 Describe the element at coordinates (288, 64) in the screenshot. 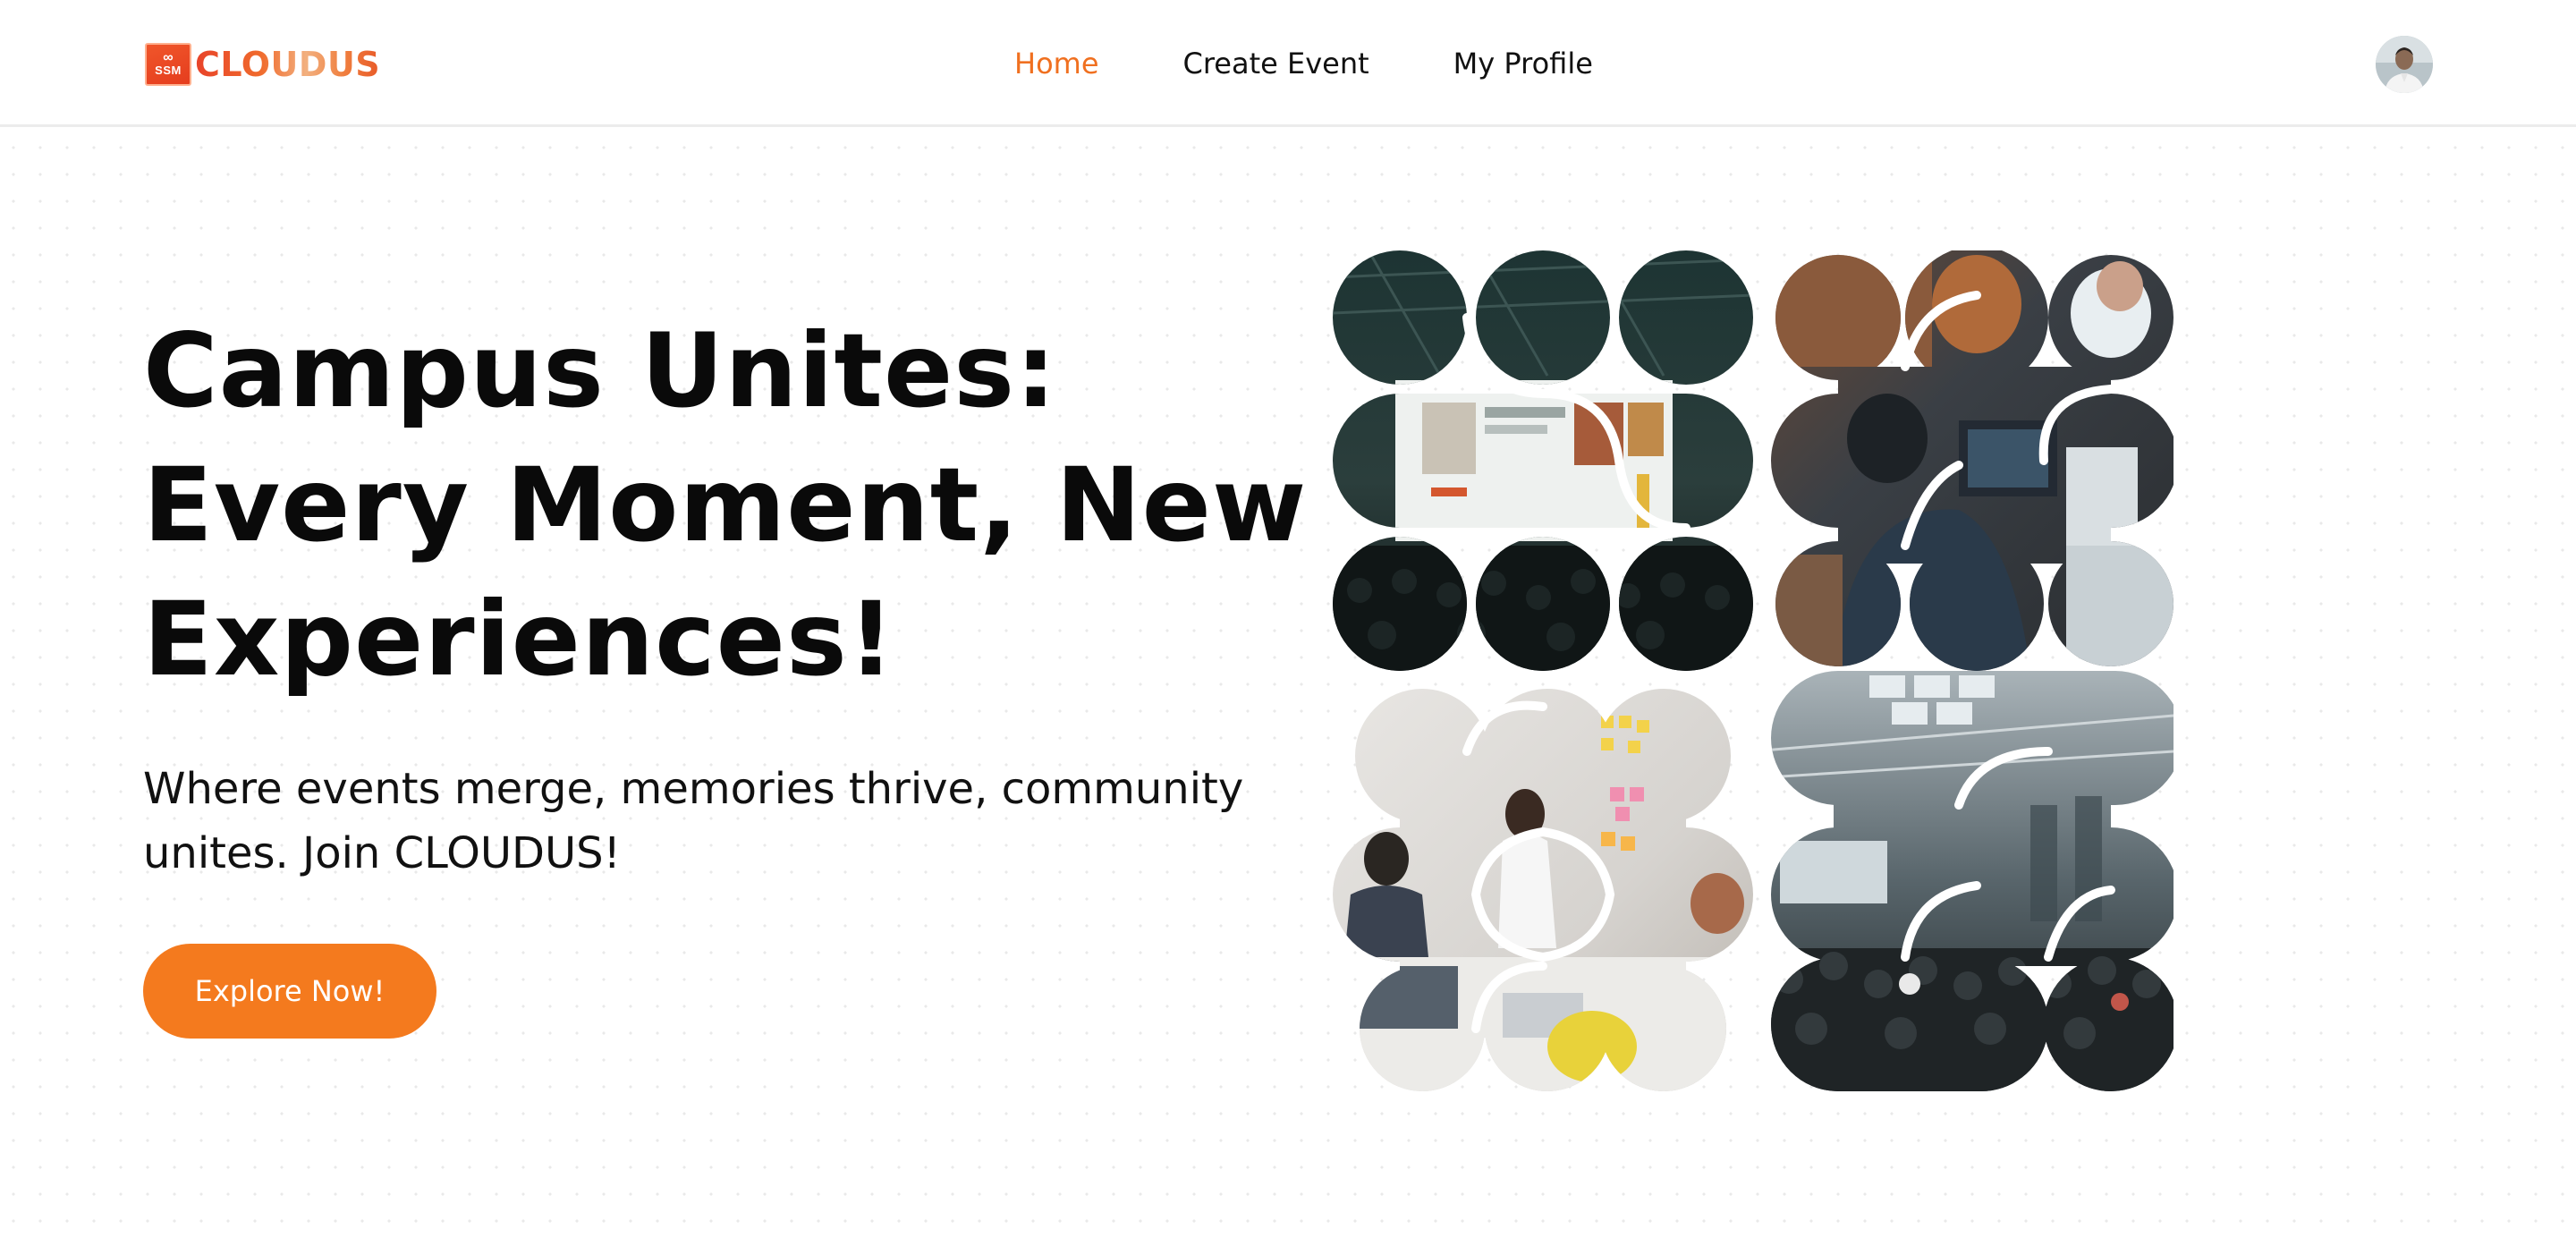

I see `brand-name: CLOUDUS` at that location.